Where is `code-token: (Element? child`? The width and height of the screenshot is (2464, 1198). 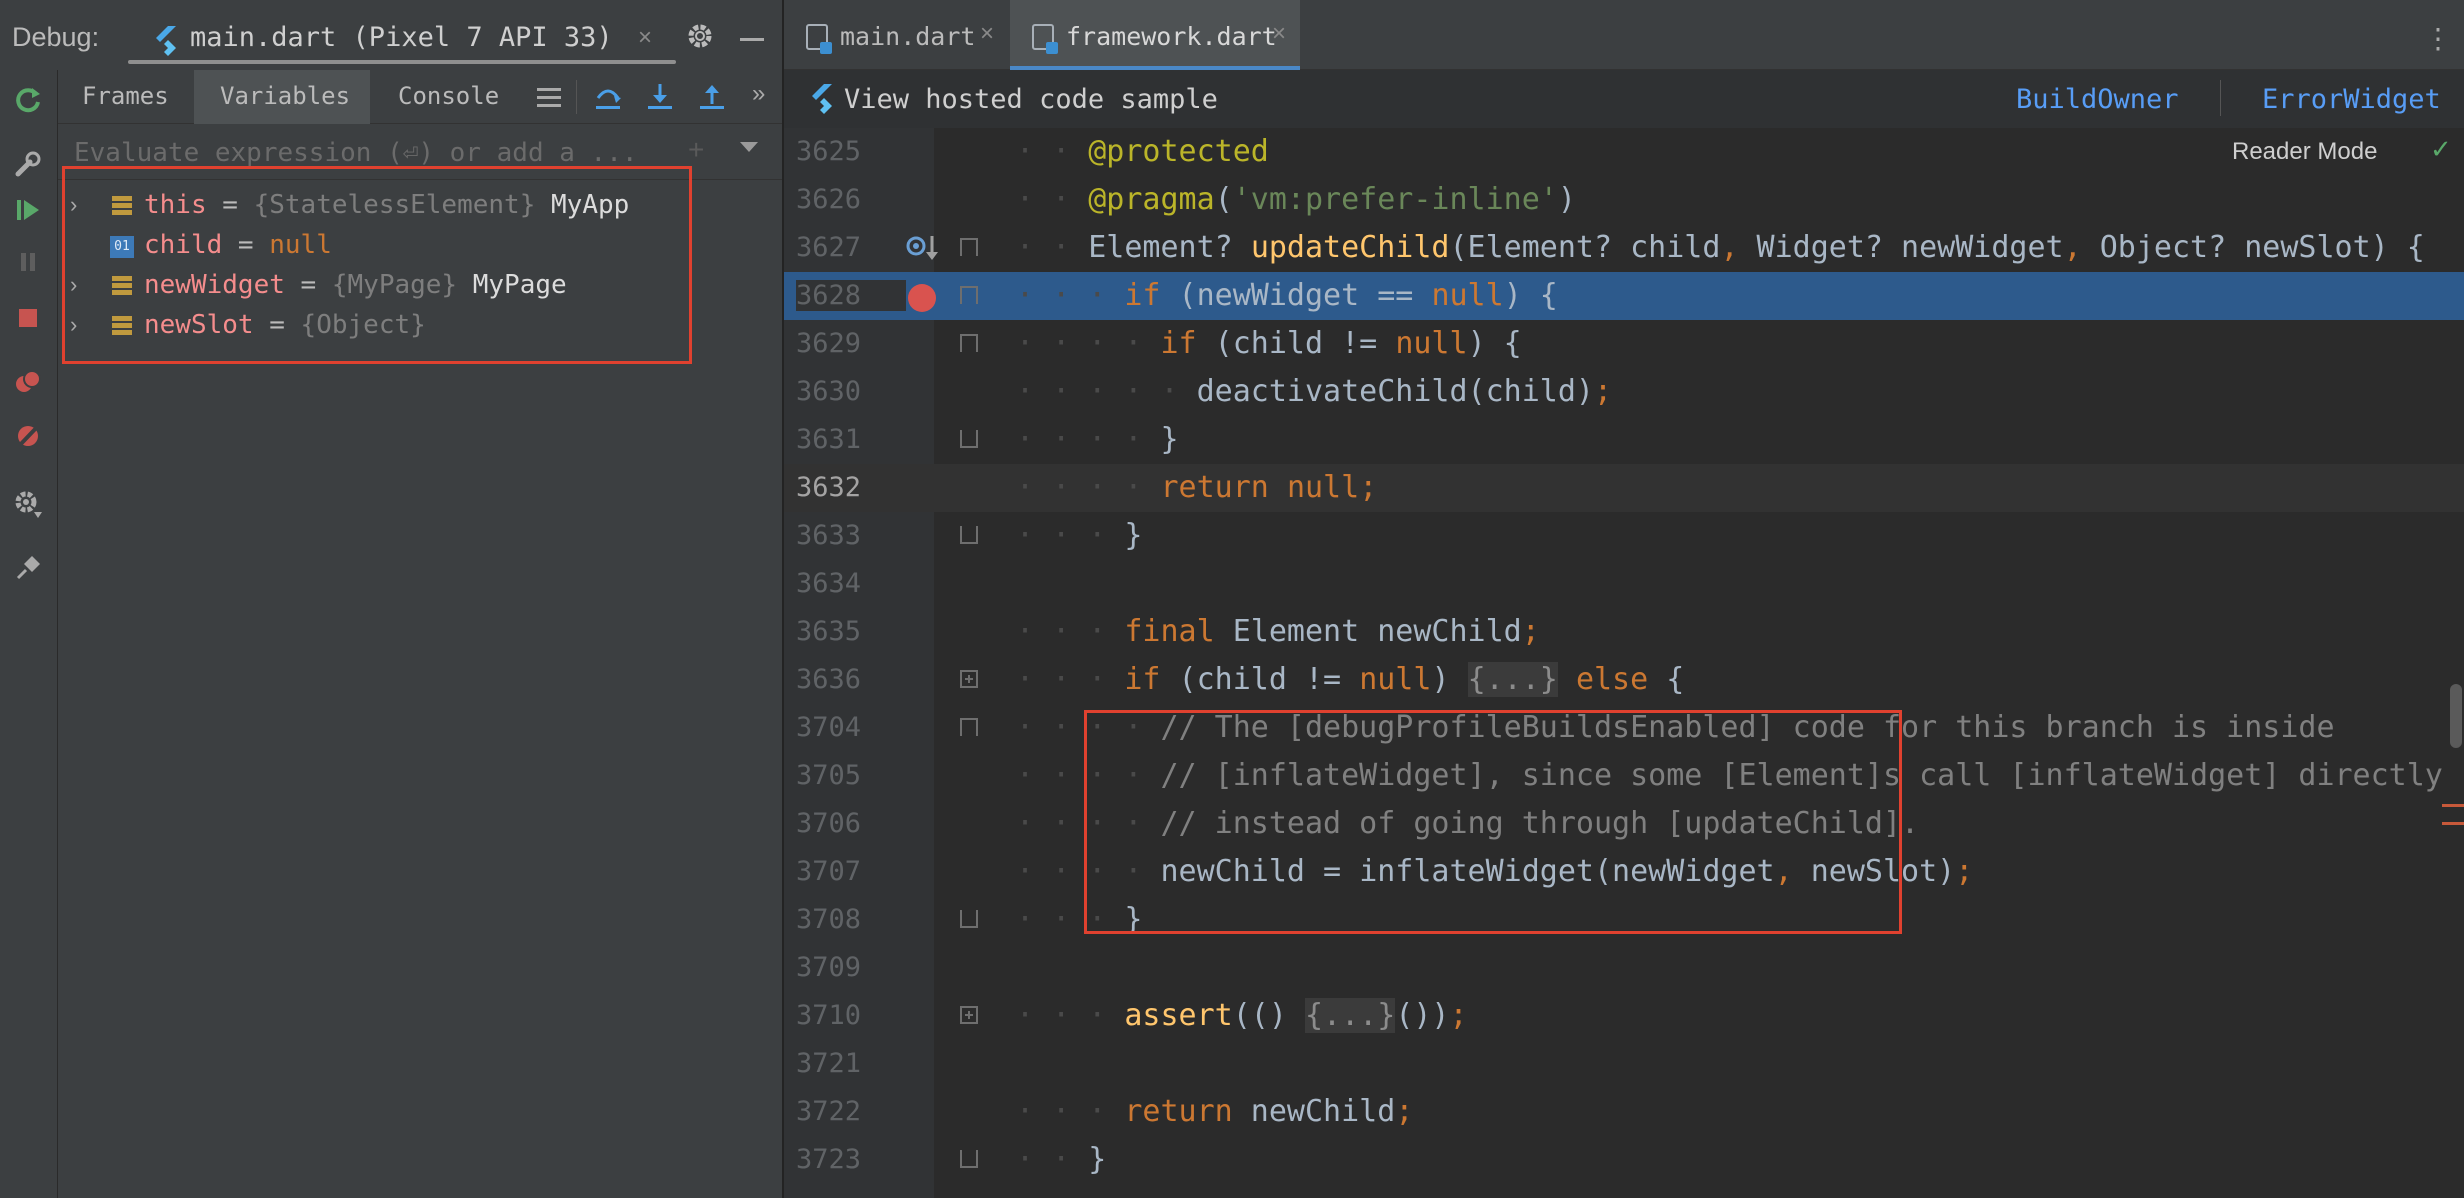
code-token: (Element? child is located at coordinates (1585, 247).